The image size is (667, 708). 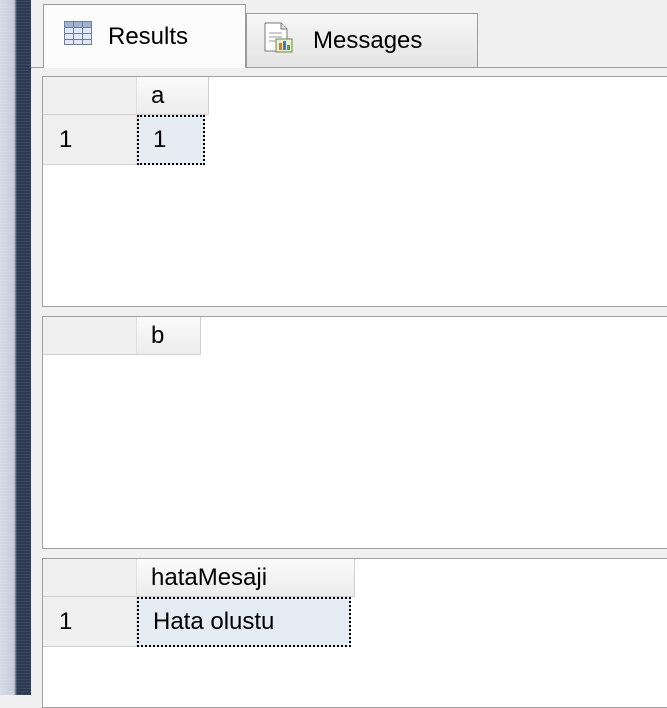 What do you see at coordinates (244, 622) in the screenshot?
I see `table-cell-selected: Hata olustu` at bounding box center [244, 622].